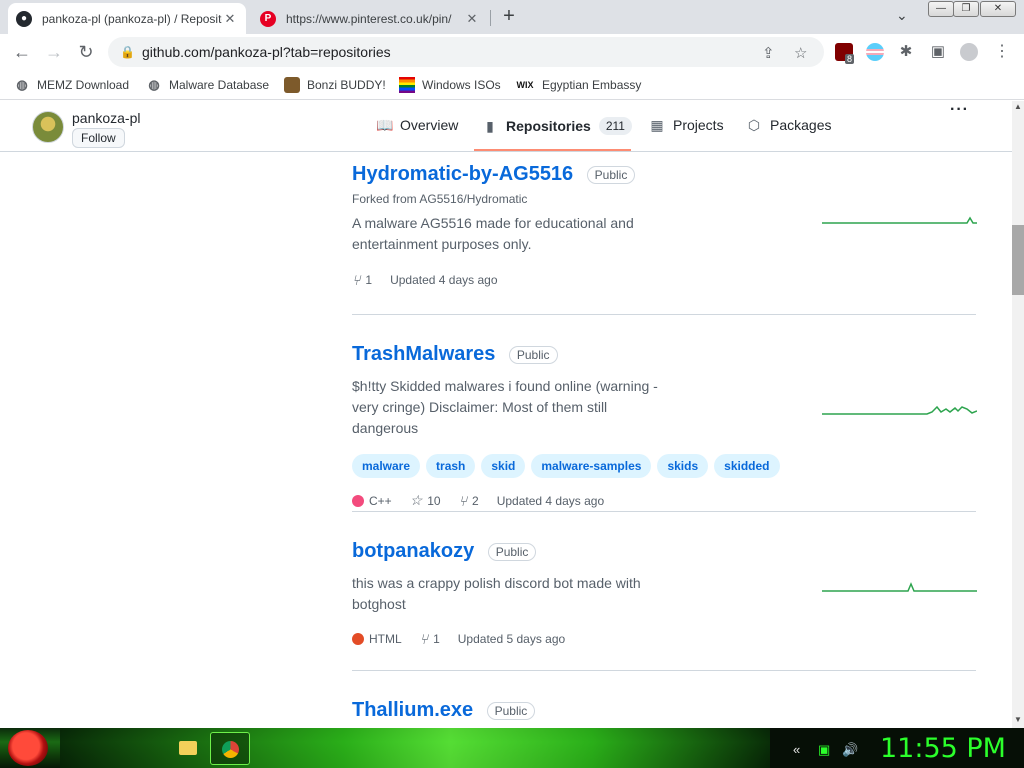 The image size is (1024, 768). Describe the element at coordinates (899, 587) in the screenshot. I see `activity-sparkline` at that location.